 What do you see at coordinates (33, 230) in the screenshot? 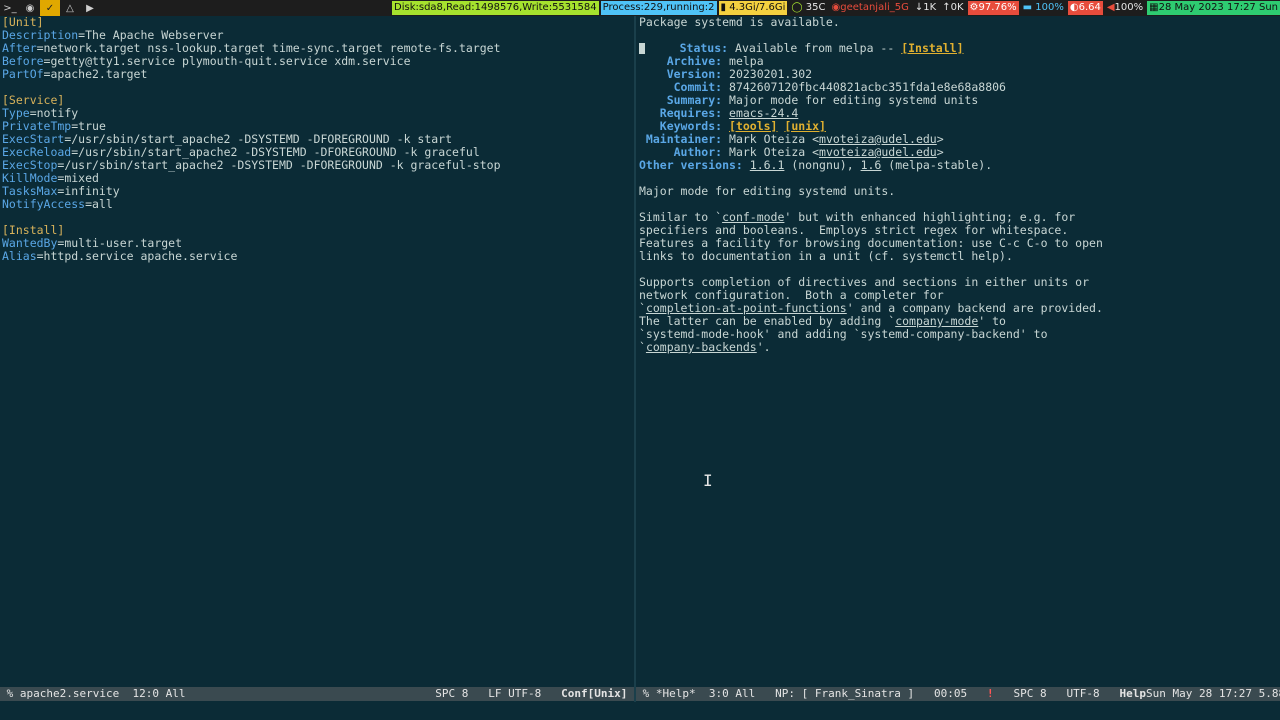
I see `section-header: [Install]` at bounding box center [33, 230].